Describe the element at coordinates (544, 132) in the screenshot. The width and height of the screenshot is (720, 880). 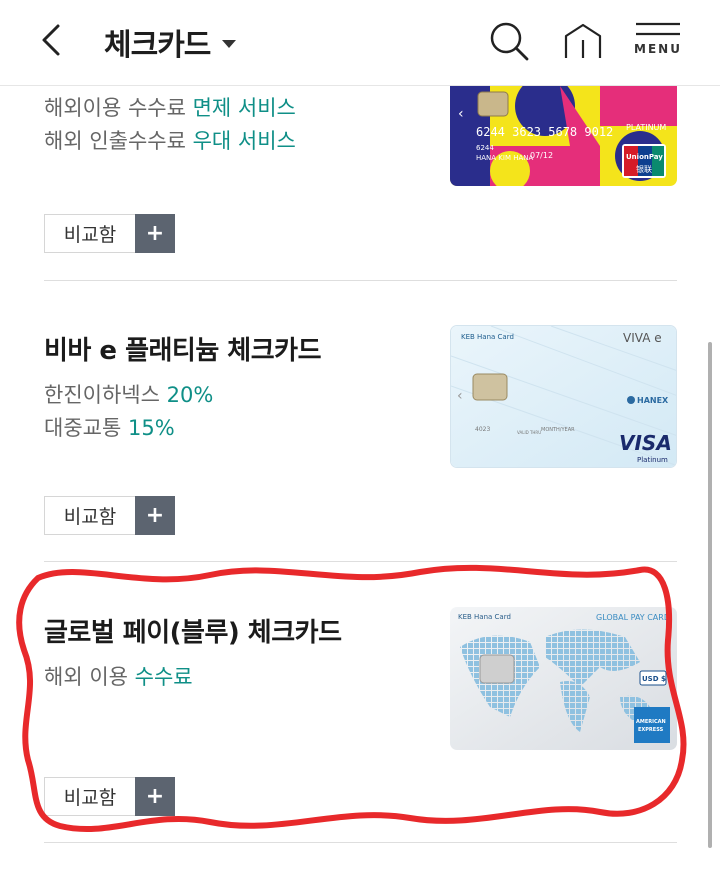
I see `svg-text: 6244 3623 5678 9012` at that location.